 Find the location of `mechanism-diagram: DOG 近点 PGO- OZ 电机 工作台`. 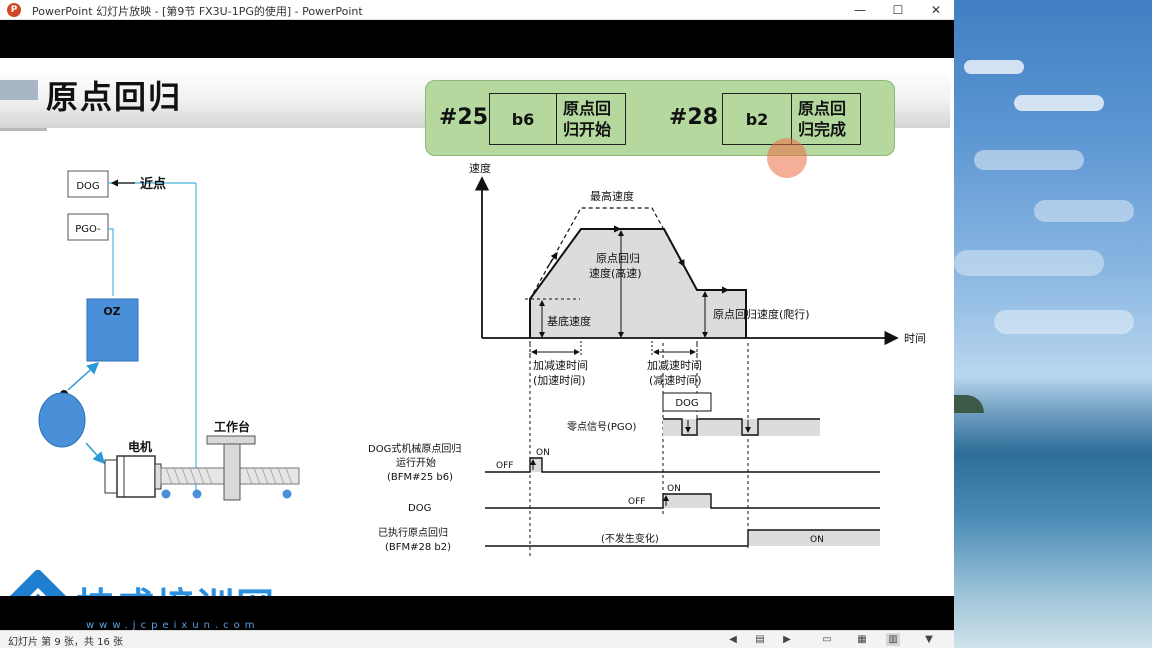

mechanism-diagram: DOG 近点 PGO- OZ 电机 工作台 is located at coordinates (169, 335).